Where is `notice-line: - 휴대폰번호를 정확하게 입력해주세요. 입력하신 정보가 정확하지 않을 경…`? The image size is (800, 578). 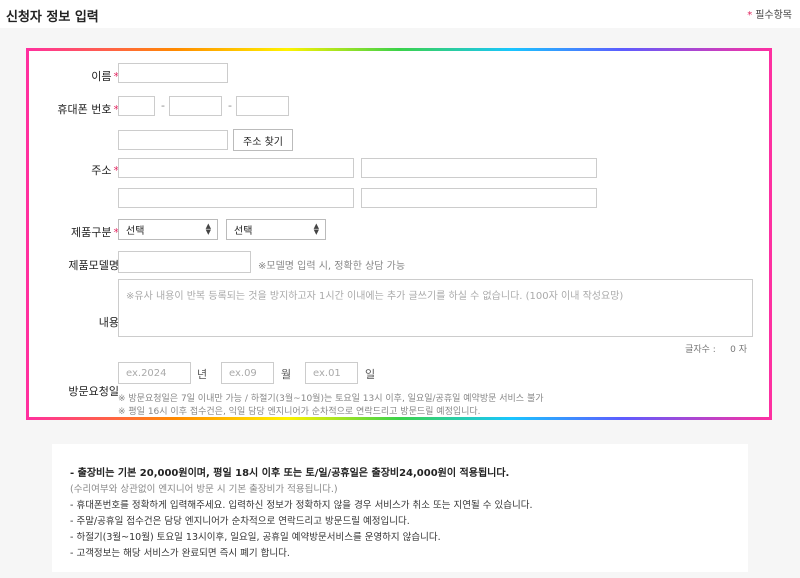 notice-line: - 휴대폰번호를 정확하게 입력해주세요. 입력하신 정보가 정확하지 않을 경… is located at coordinates (301, 505).